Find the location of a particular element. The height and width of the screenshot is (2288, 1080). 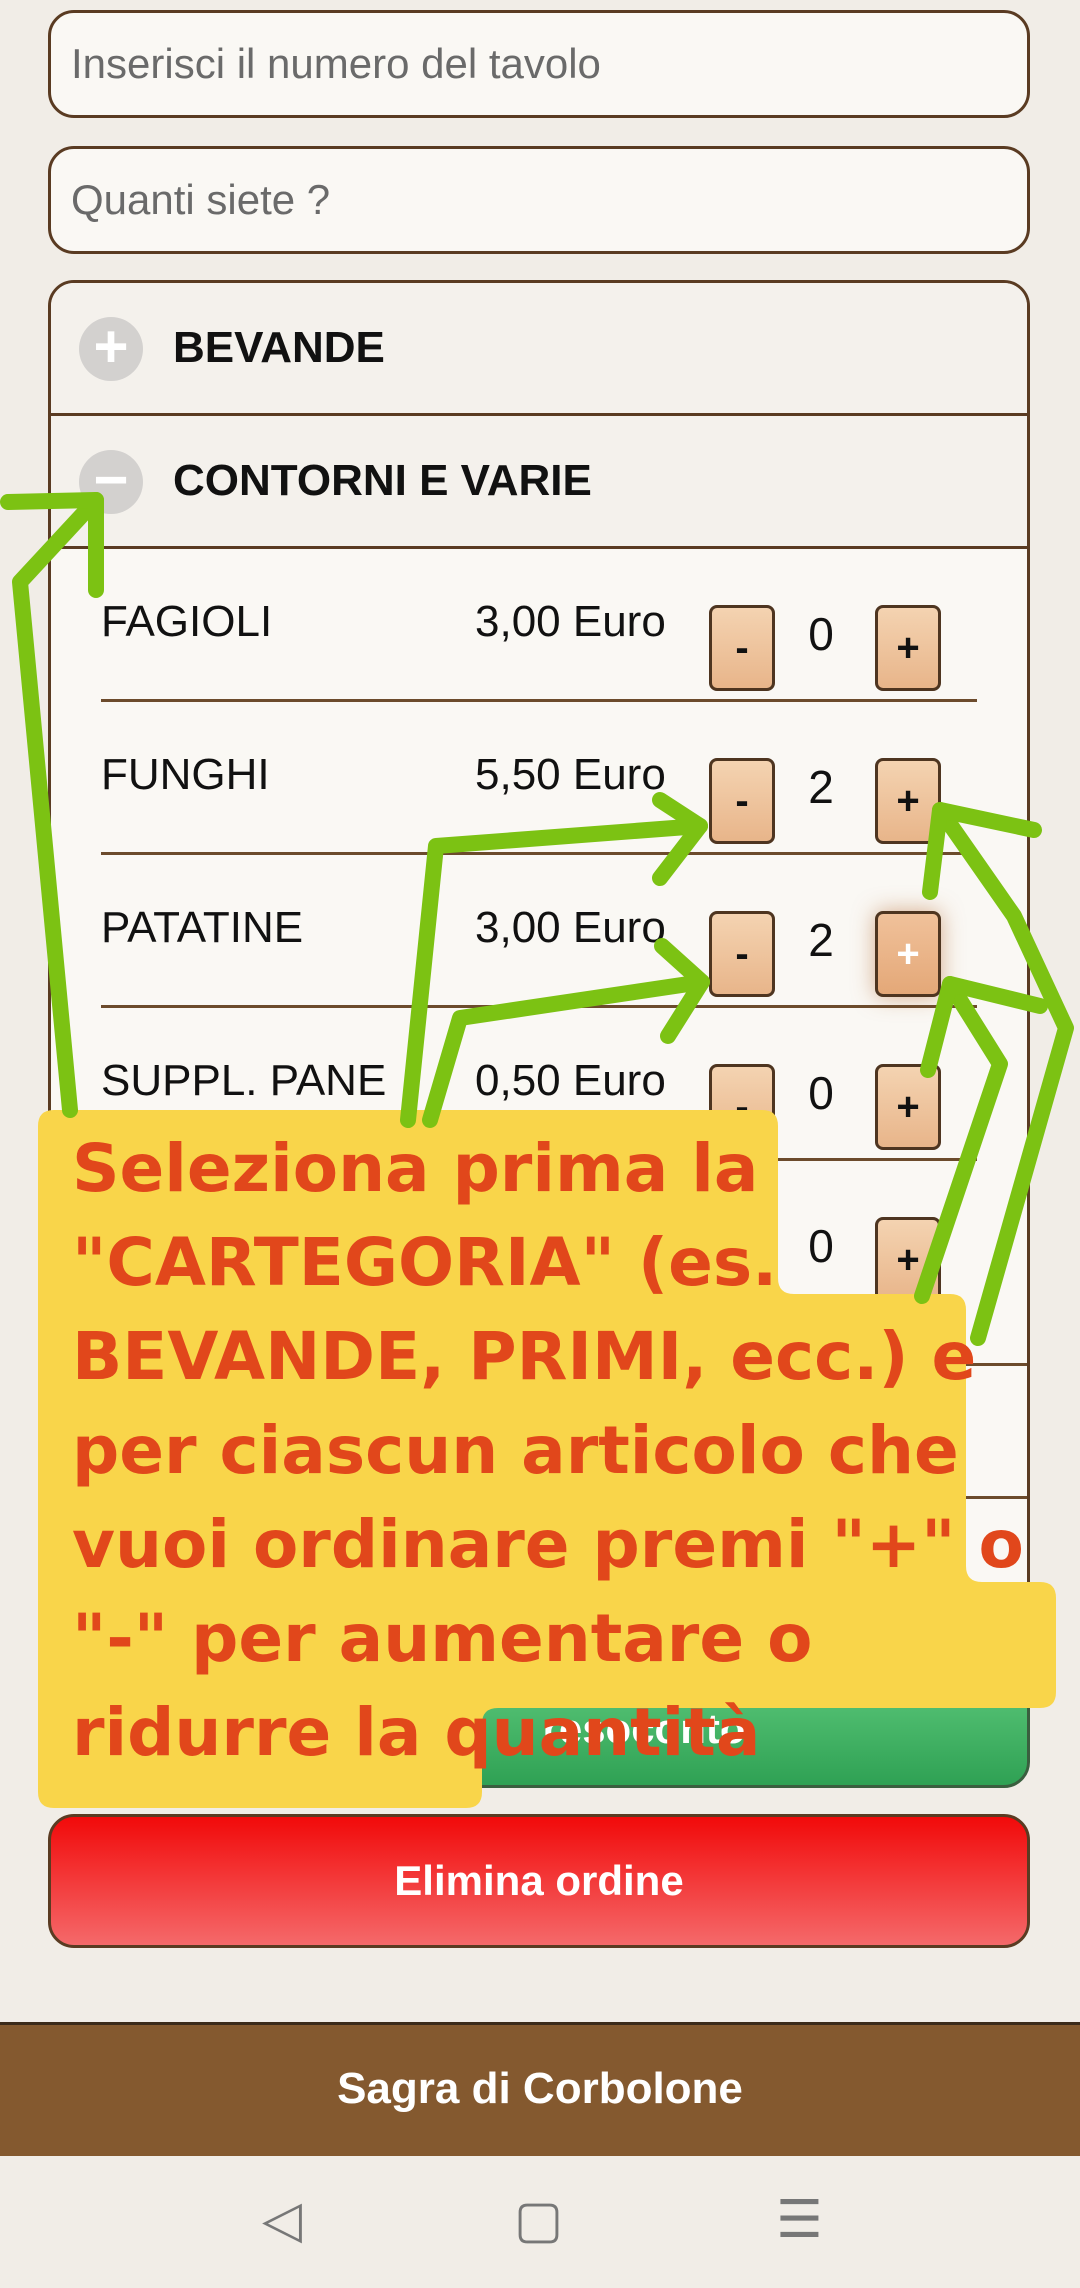

menu-item-fagioli: FAGIOLI 3,00 Euro - 0 + is located at coordinates (539, 625).